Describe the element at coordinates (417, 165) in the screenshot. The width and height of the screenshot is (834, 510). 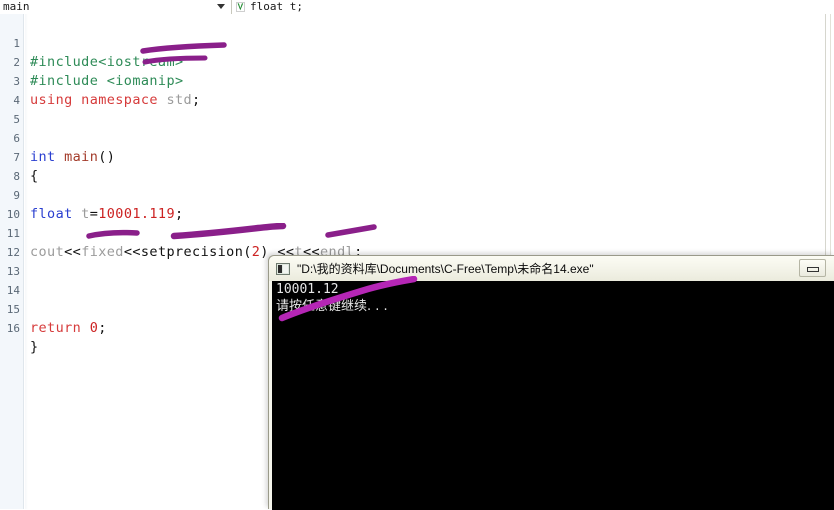
I see `code-line: 8` at that location.